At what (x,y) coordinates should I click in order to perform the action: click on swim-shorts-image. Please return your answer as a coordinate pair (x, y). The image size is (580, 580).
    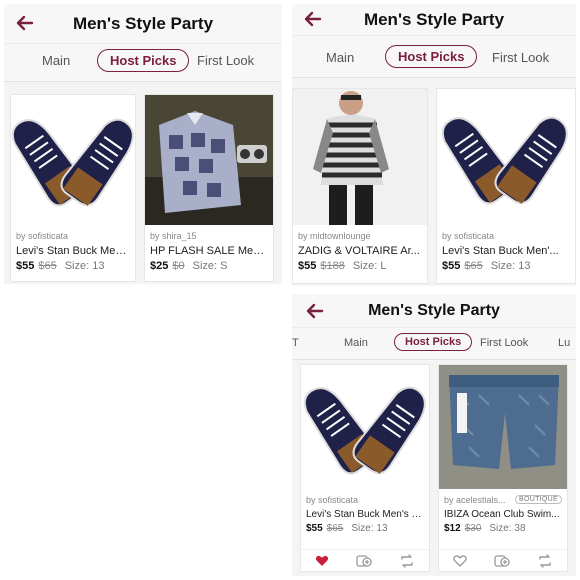
    Looking at the image, I should click on (503, 427).